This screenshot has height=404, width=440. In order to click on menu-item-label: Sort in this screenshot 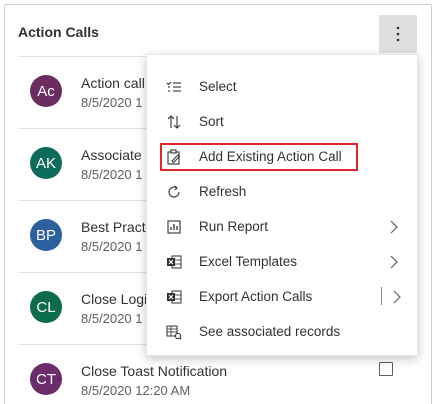, I will do `click(211, 121)`.